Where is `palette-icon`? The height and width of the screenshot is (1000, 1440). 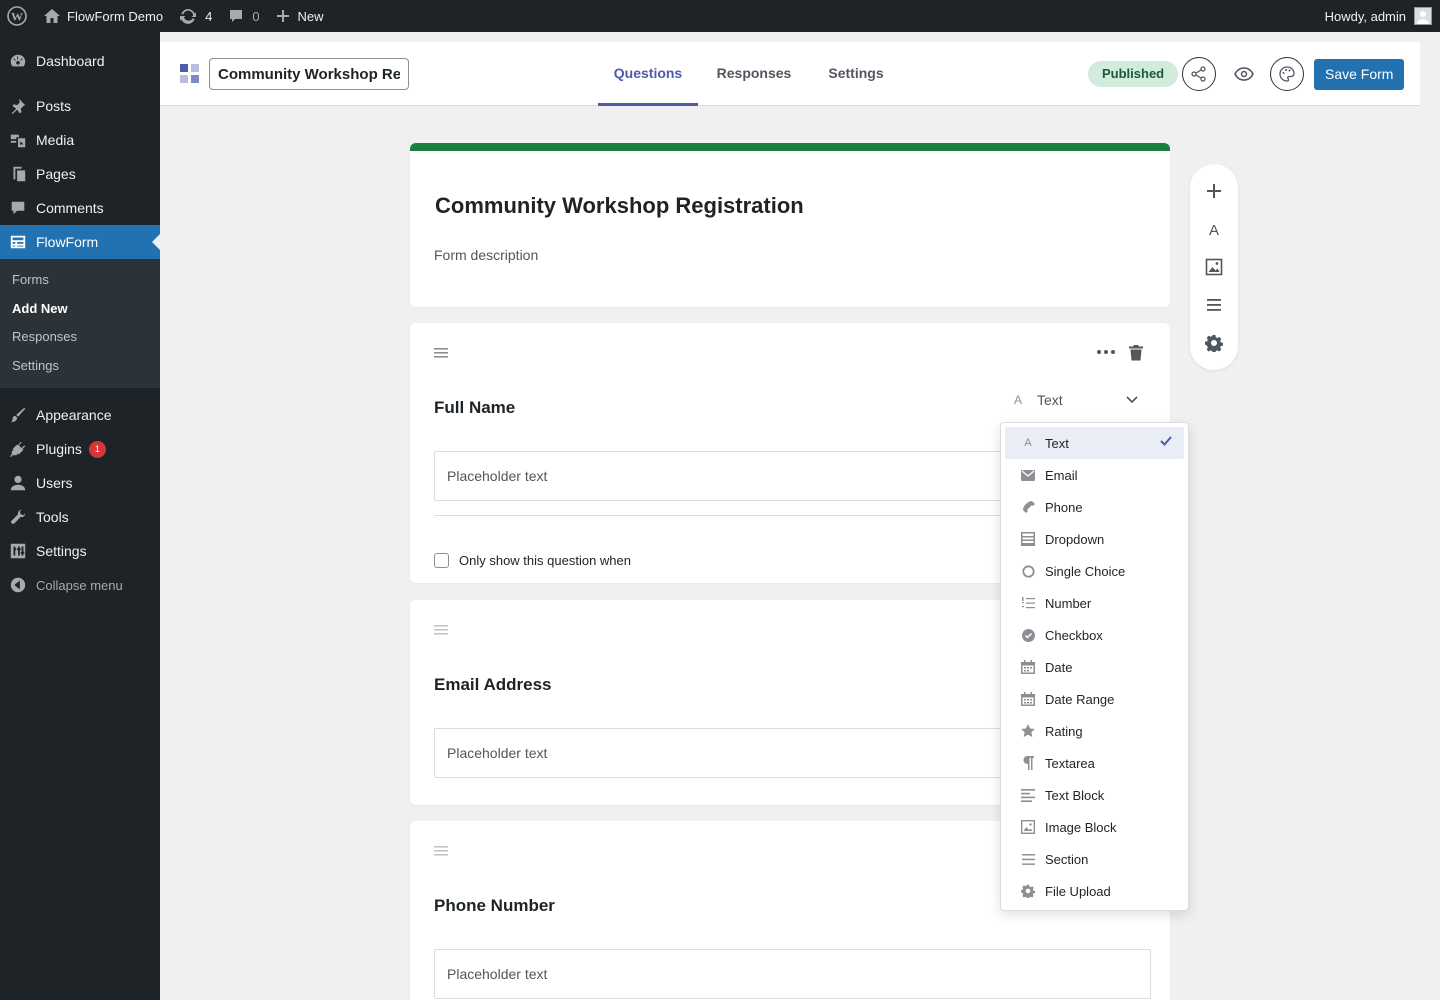
palette-icon is located at coordinates (1287, 74).